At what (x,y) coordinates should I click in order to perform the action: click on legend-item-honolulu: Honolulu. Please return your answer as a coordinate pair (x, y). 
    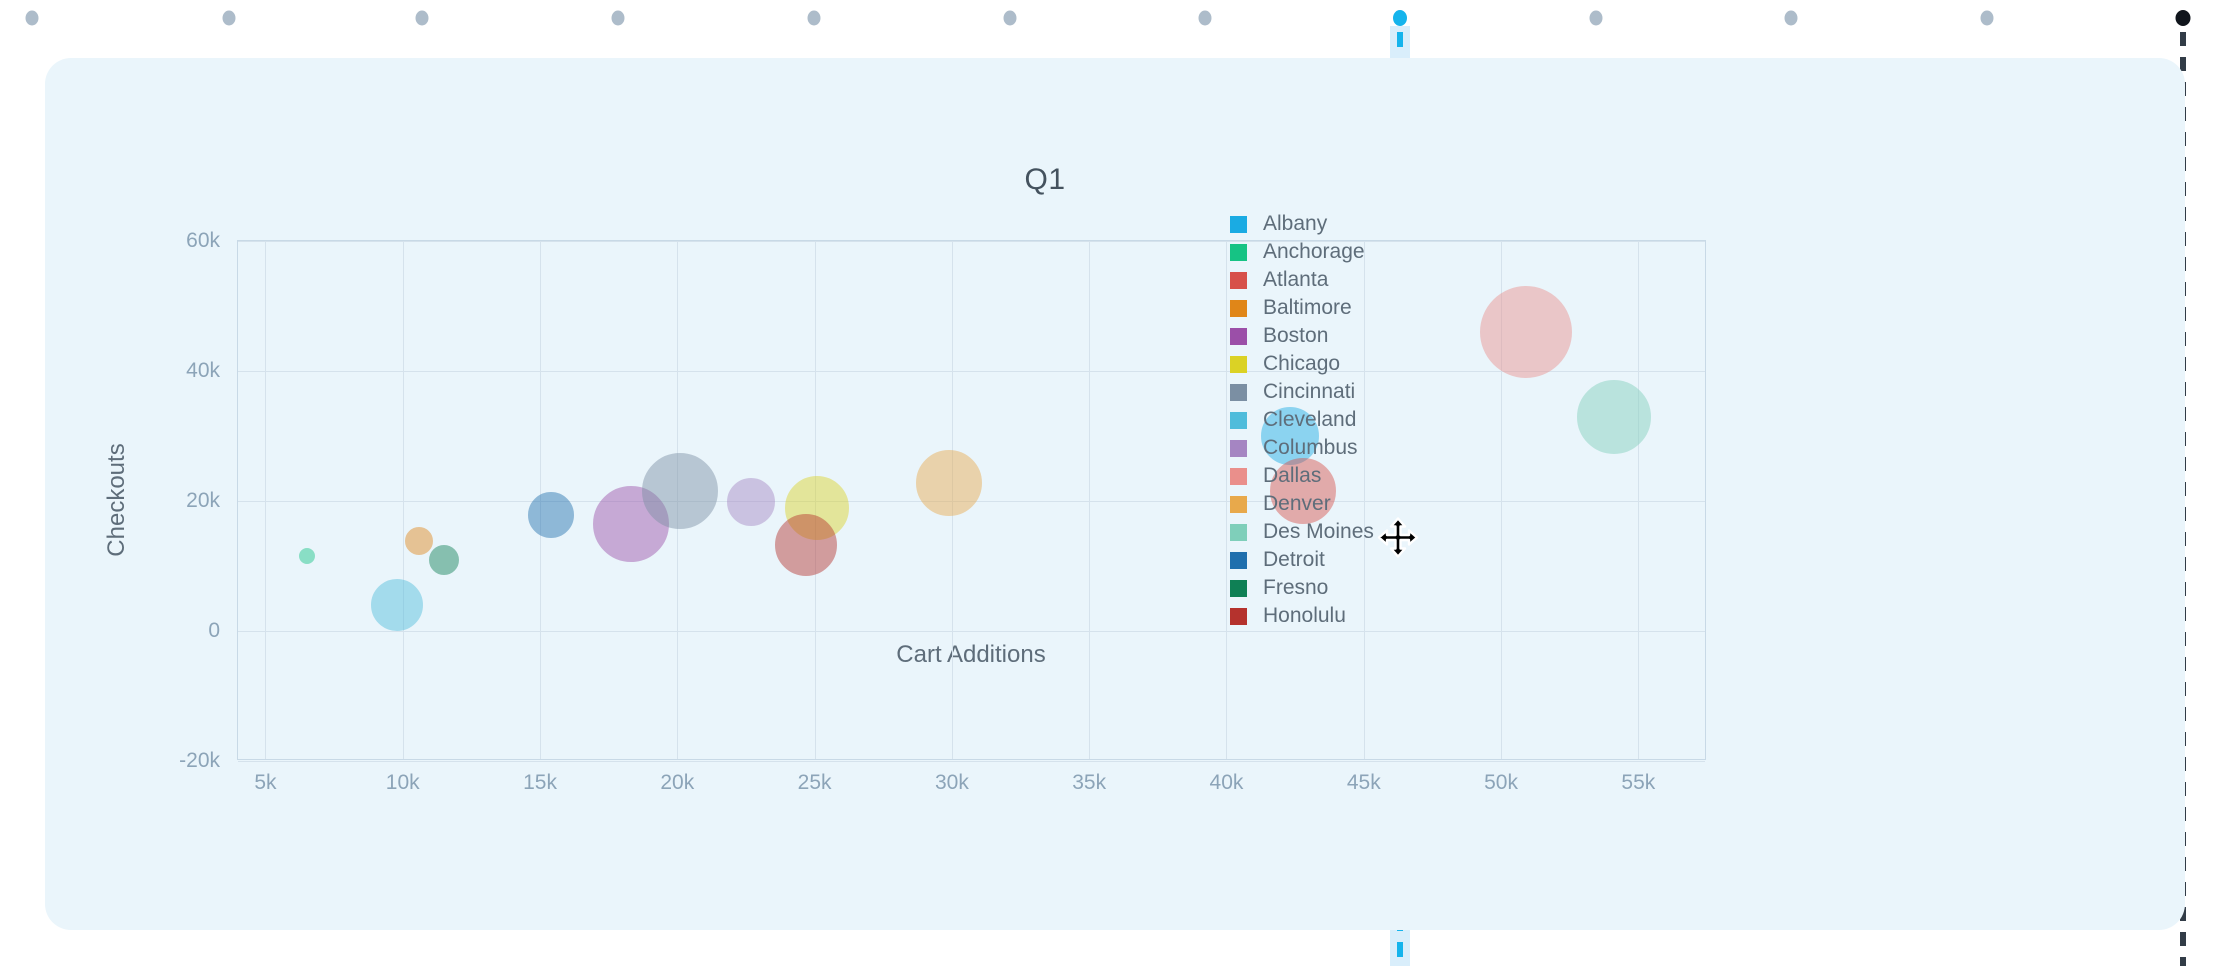
    Looking at the image, I should click on (1302, 616).